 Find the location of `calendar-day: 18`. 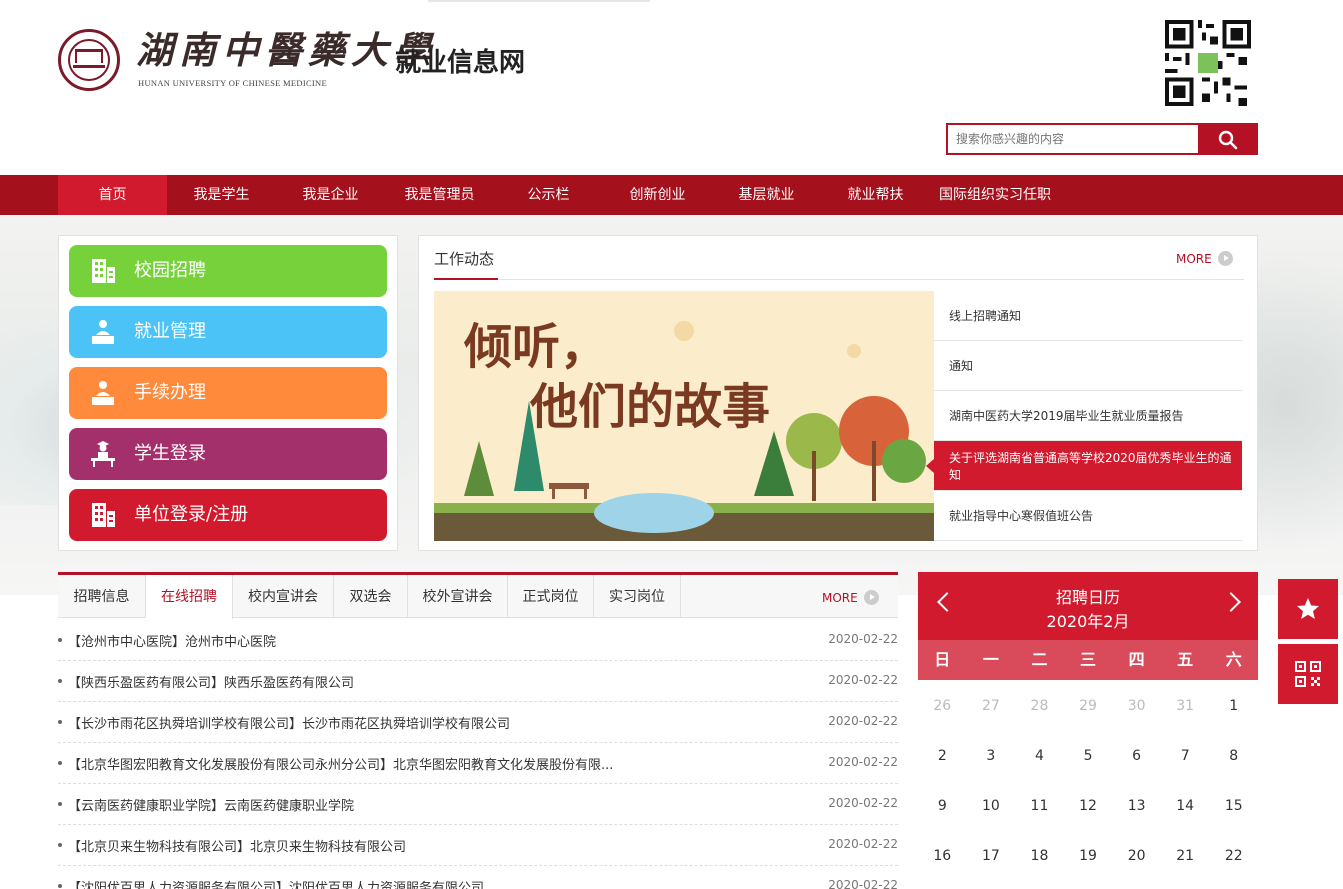

calendar-day: 18 is located at coordinates (1039, 855).